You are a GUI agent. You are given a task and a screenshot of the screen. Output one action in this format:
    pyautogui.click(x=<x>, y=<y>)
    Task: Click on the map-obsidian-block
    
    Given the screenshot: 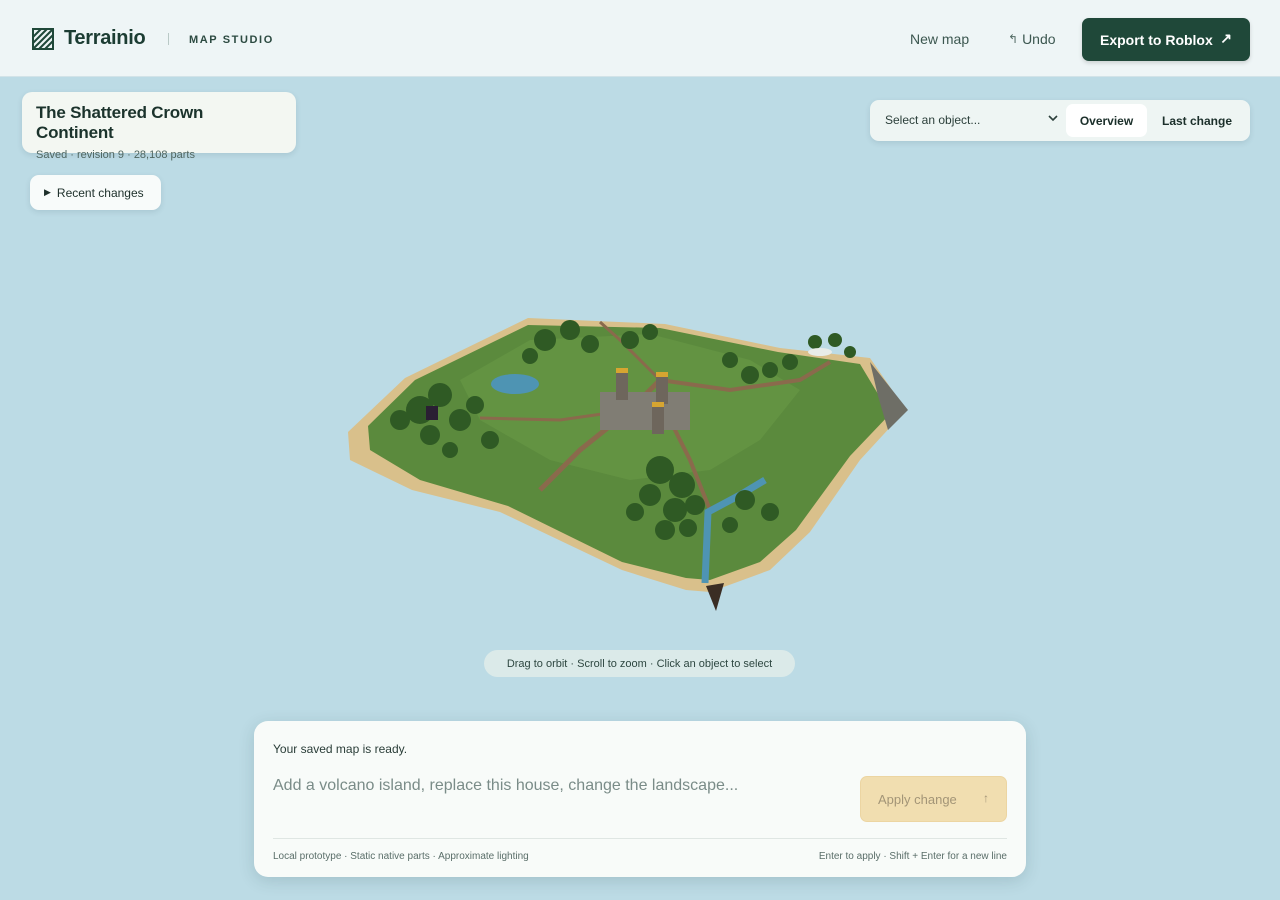 What is the action you would take?
    pyautogui.click(x=432, y=413)
    